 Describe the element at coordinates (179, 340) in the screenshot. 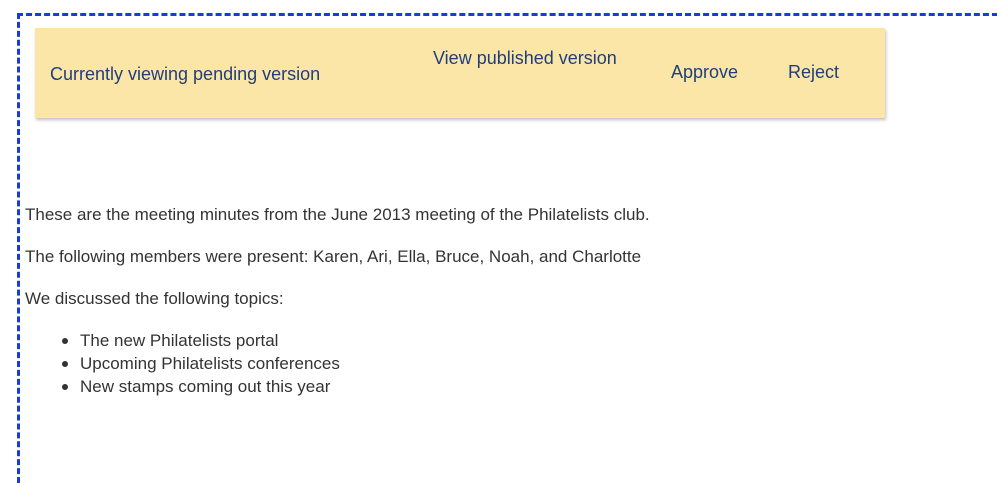

I see `topic-label: The new Philatelists portal` at that location.